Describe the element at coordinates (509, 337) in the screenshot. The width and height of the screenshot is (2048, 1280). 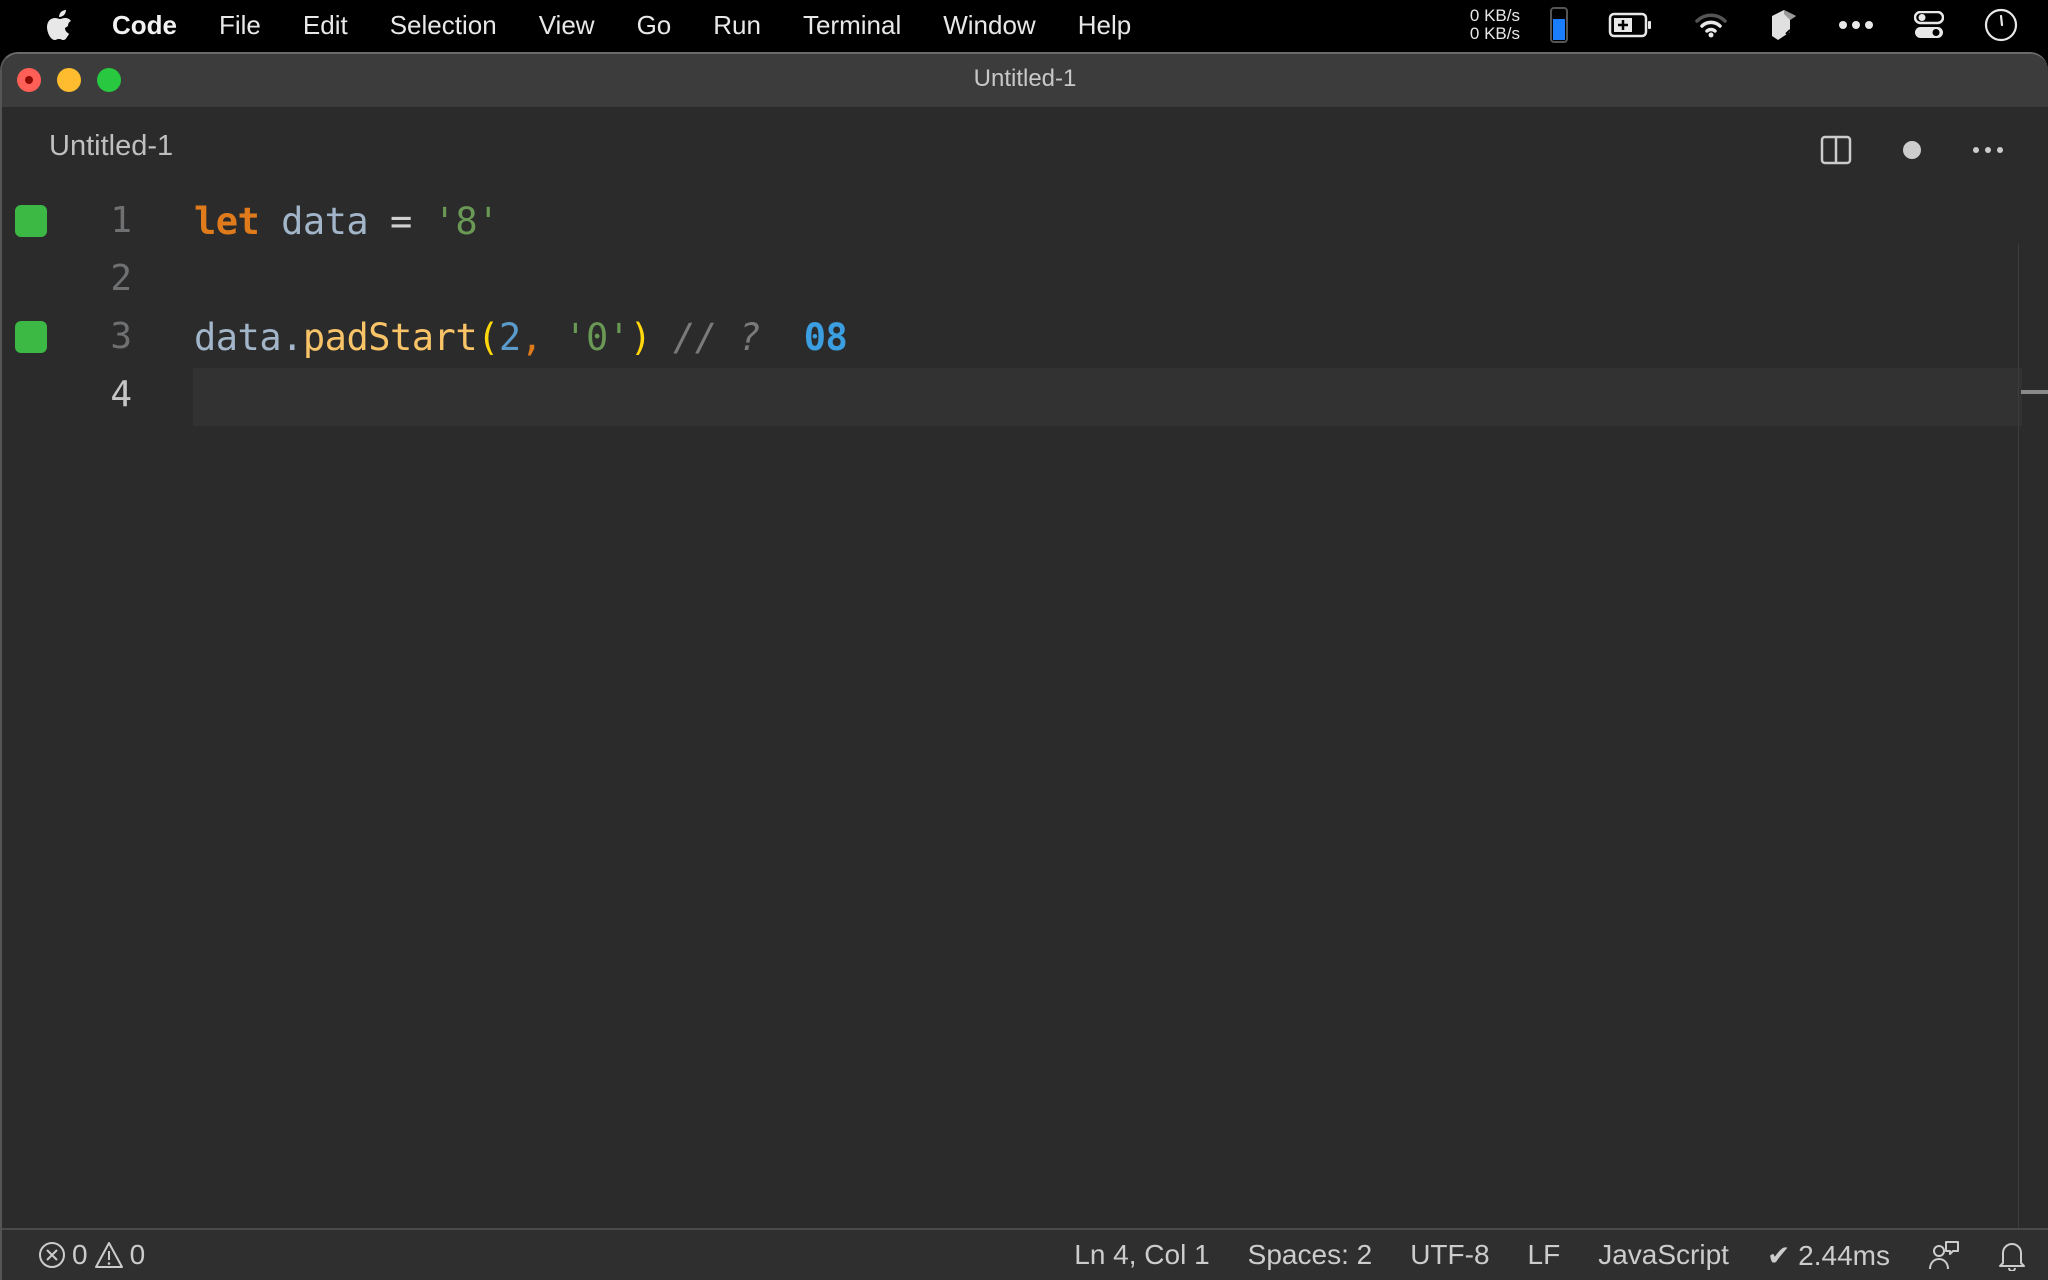
I see `code-token: 2` at that location.